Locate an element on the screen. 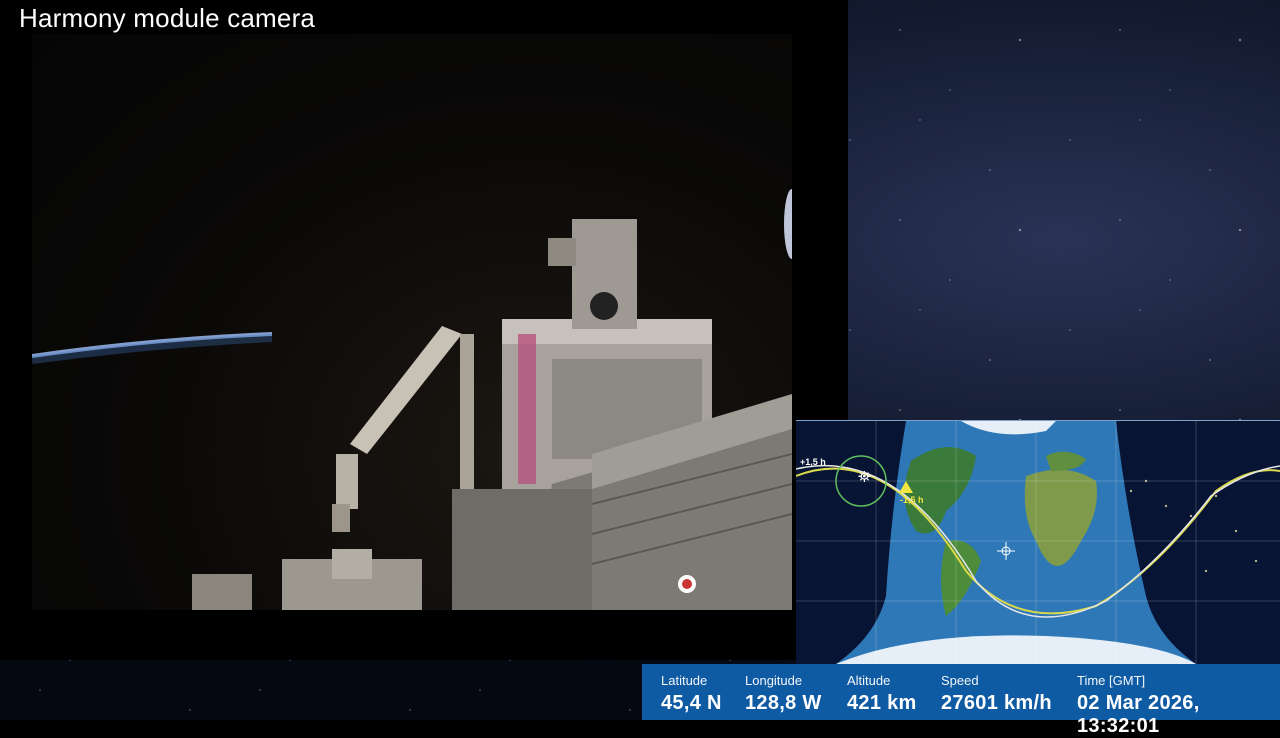 Image resolution: width=1280 pixels, height=738 pixels. latitude-group: Latitude 45,4 N is located at coordinates (691, 689).